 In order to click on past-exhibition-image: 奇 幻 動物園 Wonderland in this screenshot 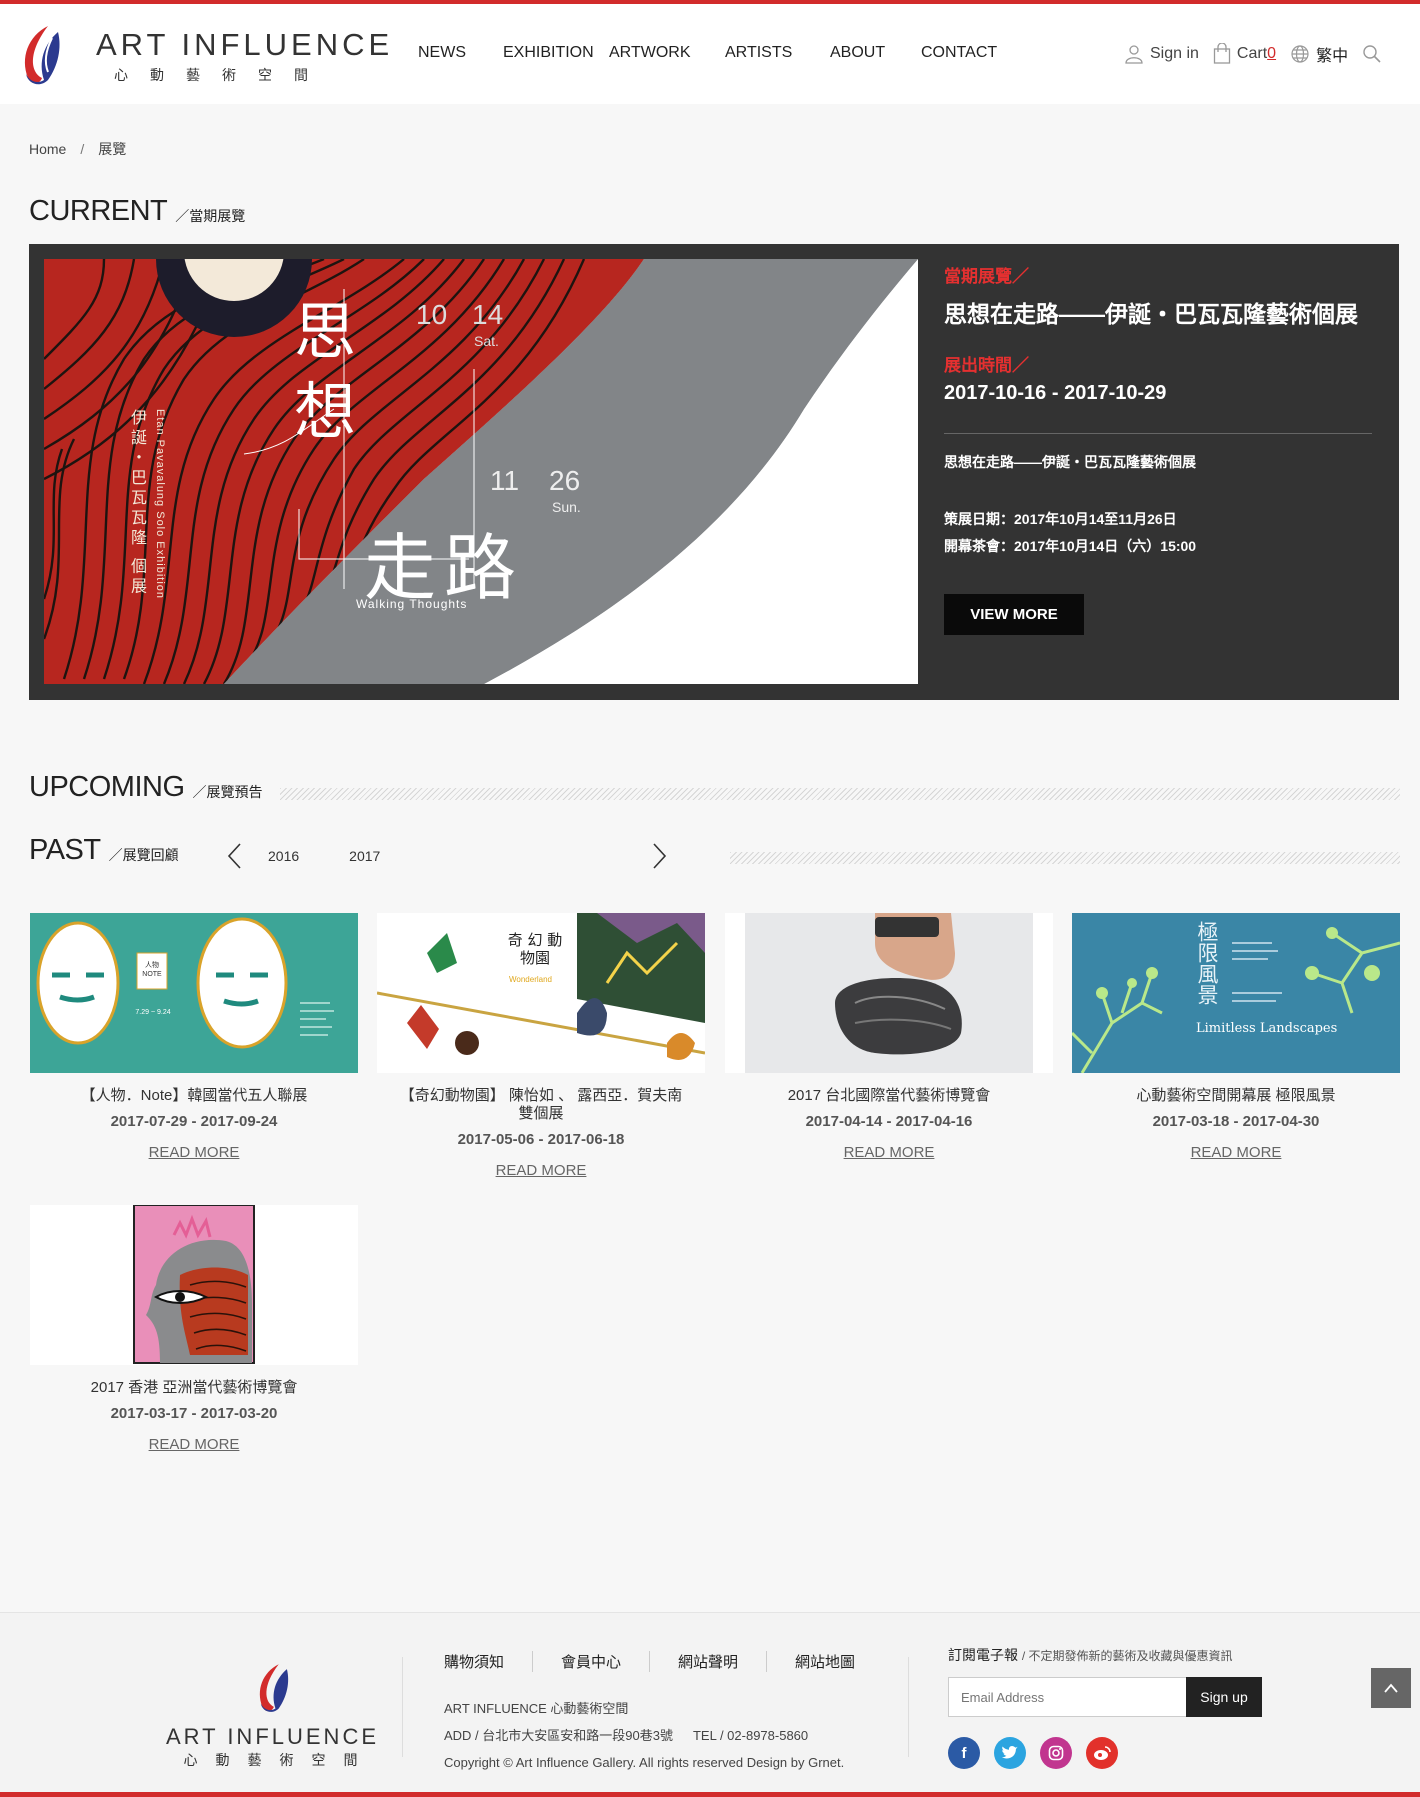, I will do `click(541, 993)`.